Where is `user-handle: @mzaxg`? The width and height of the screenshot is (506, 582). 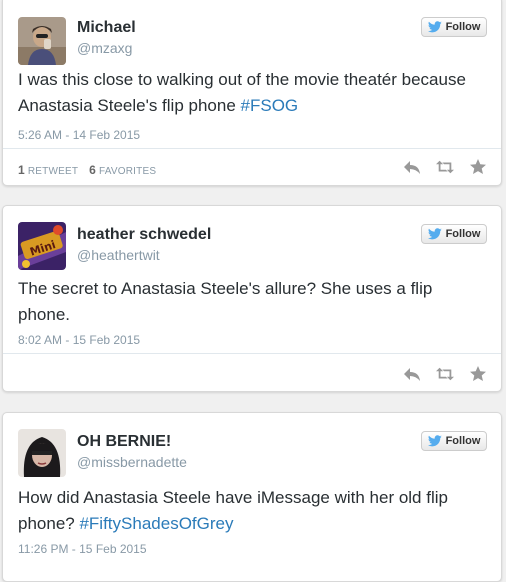 user-handle: @mzaxg is located at coordinates (104, 48).